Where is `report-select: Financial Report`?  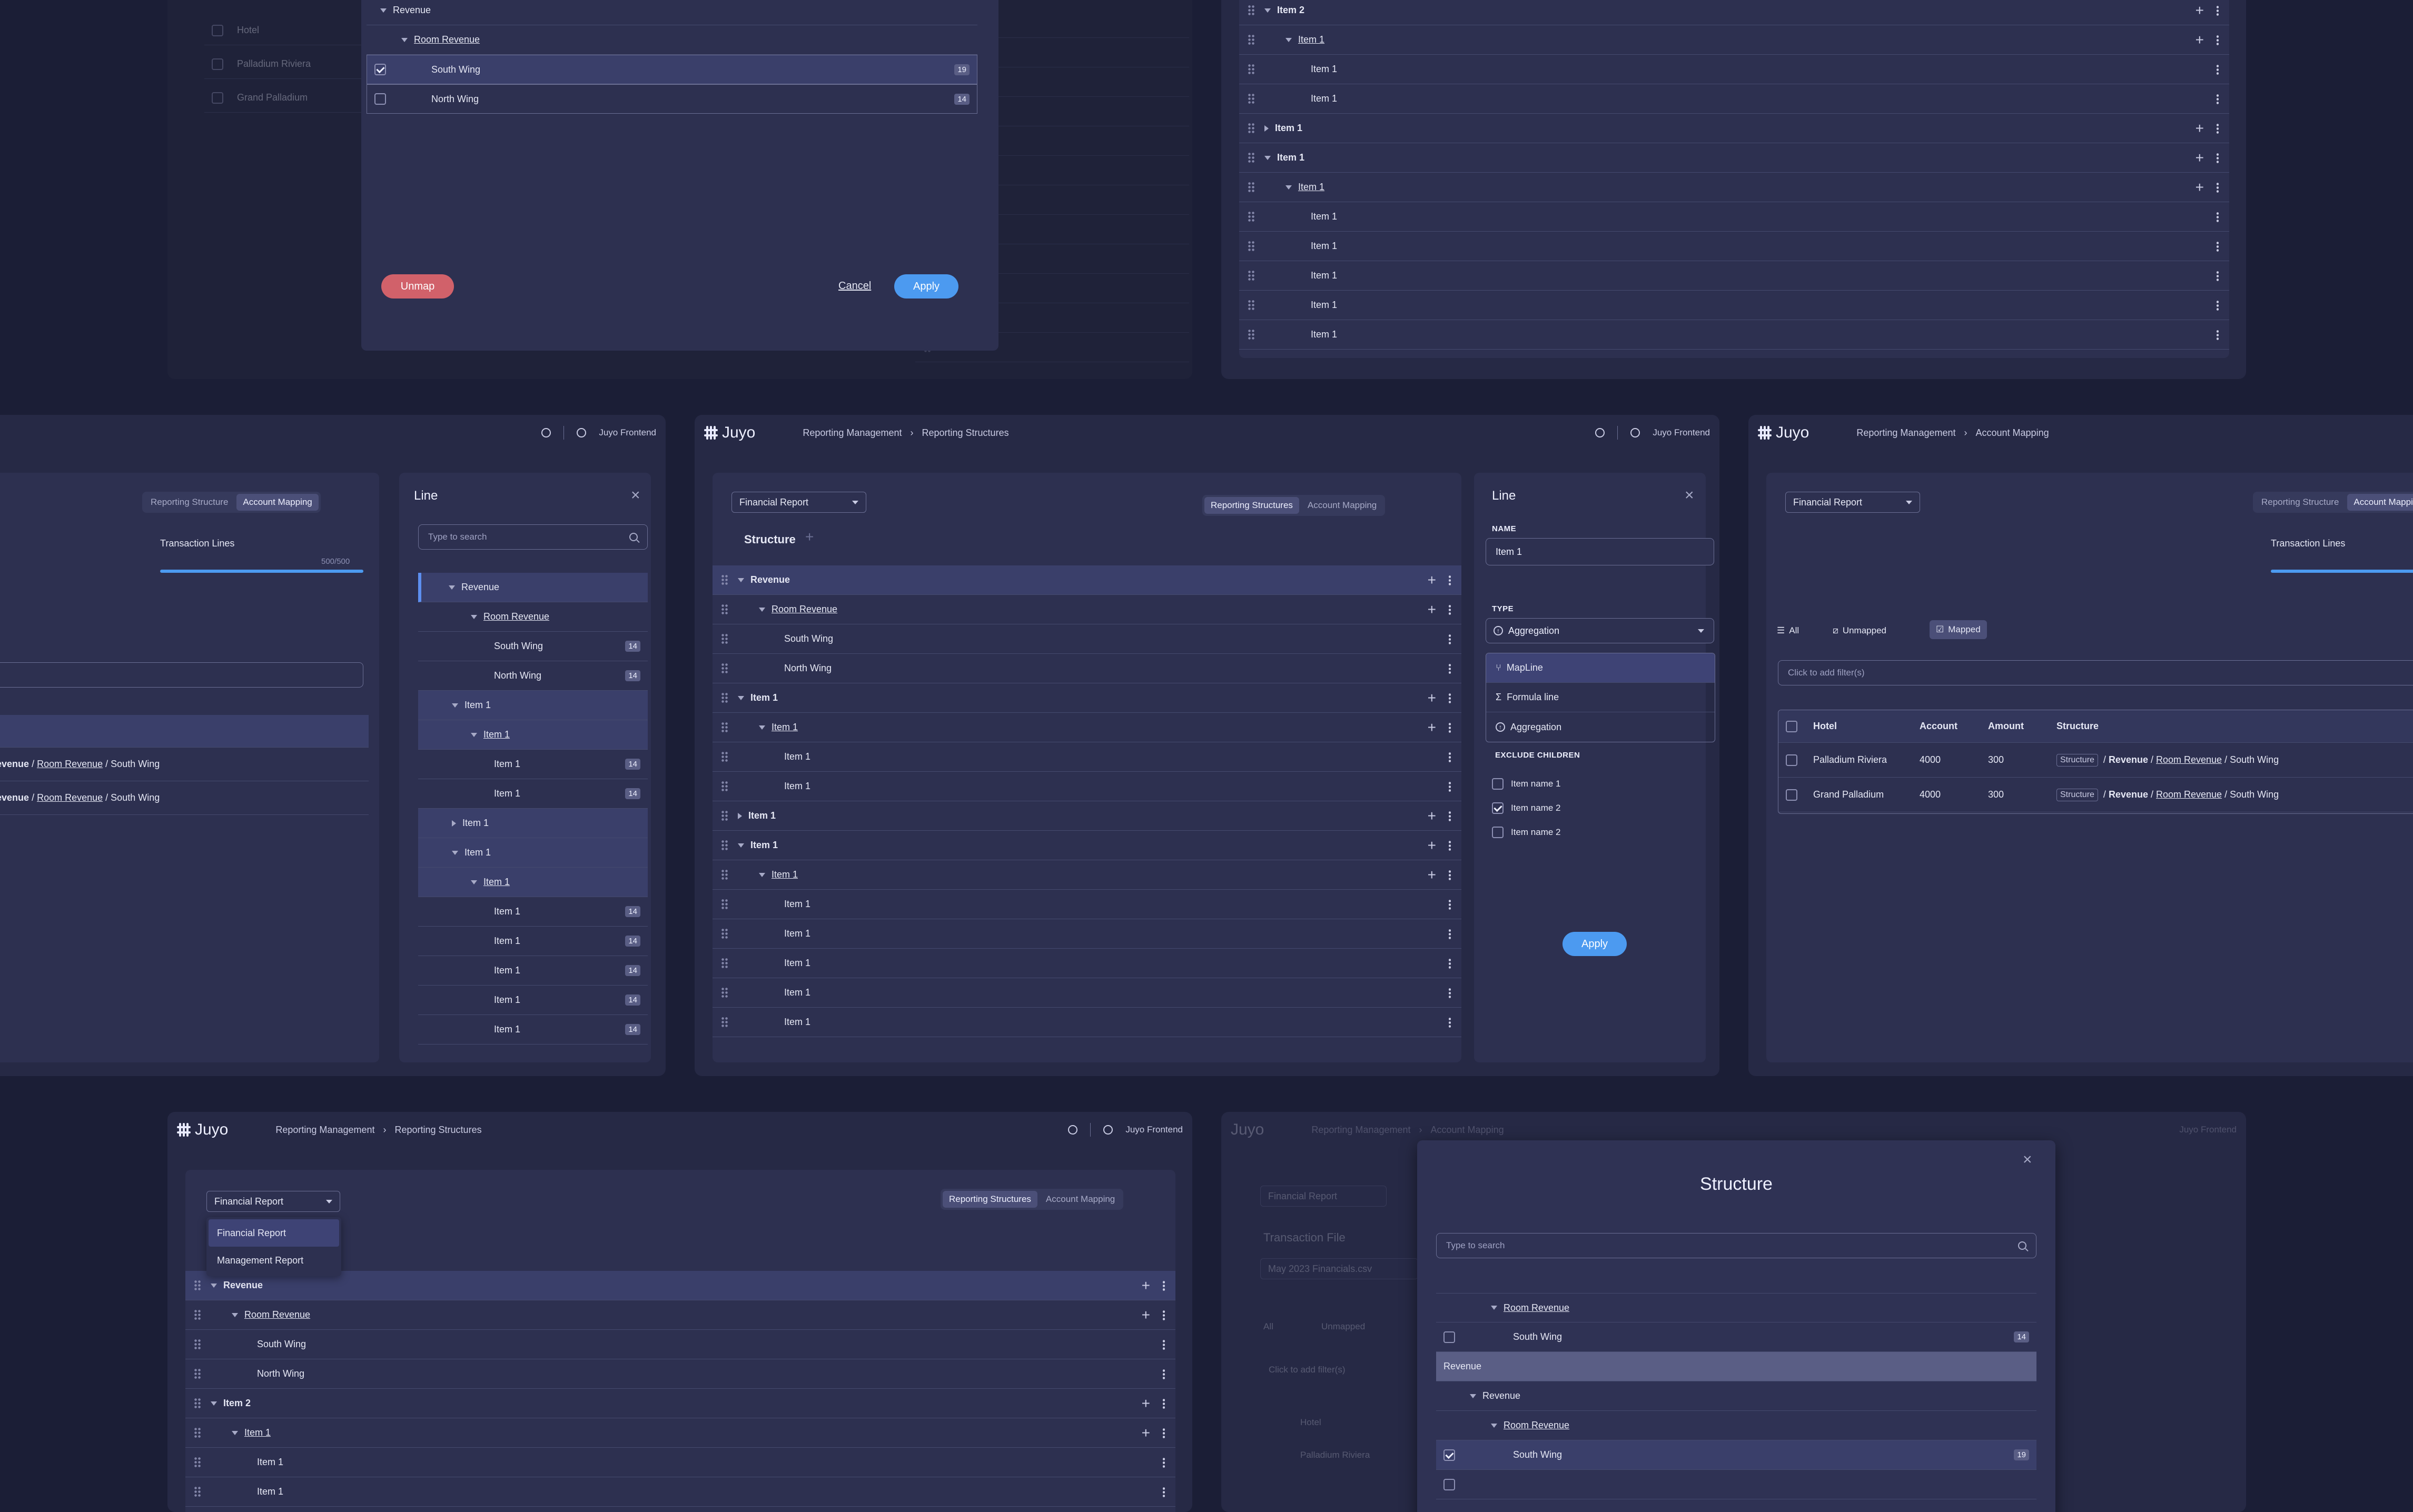
report-select: Financial Report is located at coordinates (799, 503).